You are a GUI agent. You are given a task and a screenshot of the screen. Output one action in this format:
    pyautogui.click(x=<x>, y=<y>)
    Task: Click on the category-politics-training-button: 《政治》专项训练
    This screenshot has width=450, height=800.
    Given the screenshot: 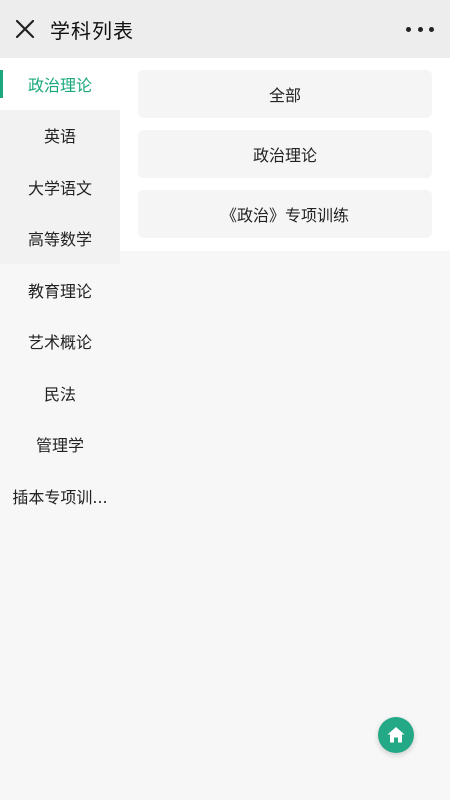 What is the action you would take?
    pyautogui.click(x=285, y=214)
    